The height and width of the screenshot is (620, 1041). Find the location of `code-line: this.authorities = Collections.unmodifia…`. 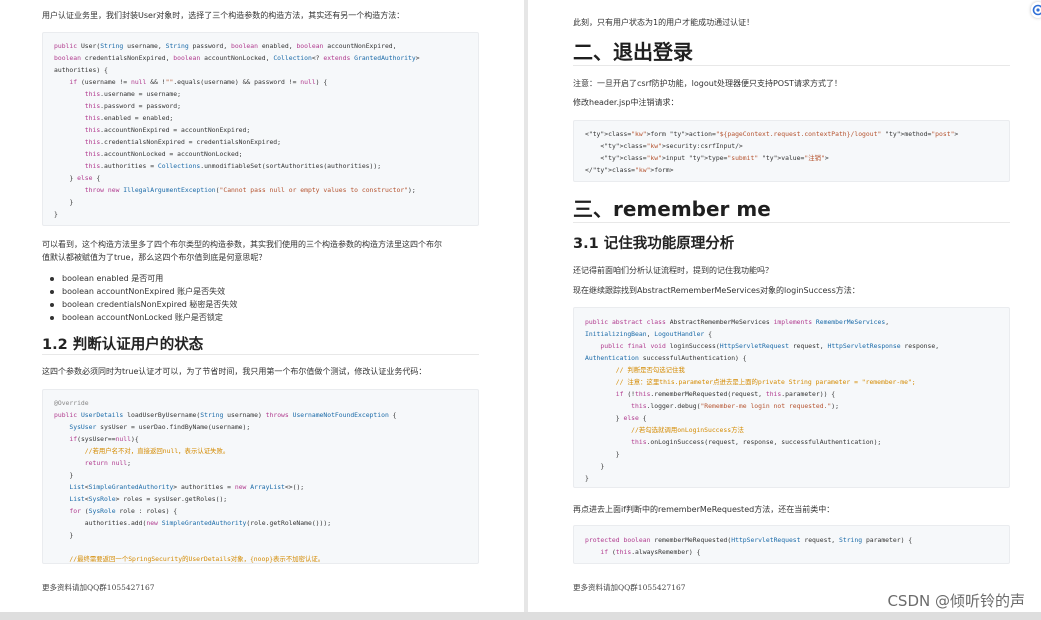

code-line: this.authorities = Collections.unmodifia… is located at coordinates (233, 166).